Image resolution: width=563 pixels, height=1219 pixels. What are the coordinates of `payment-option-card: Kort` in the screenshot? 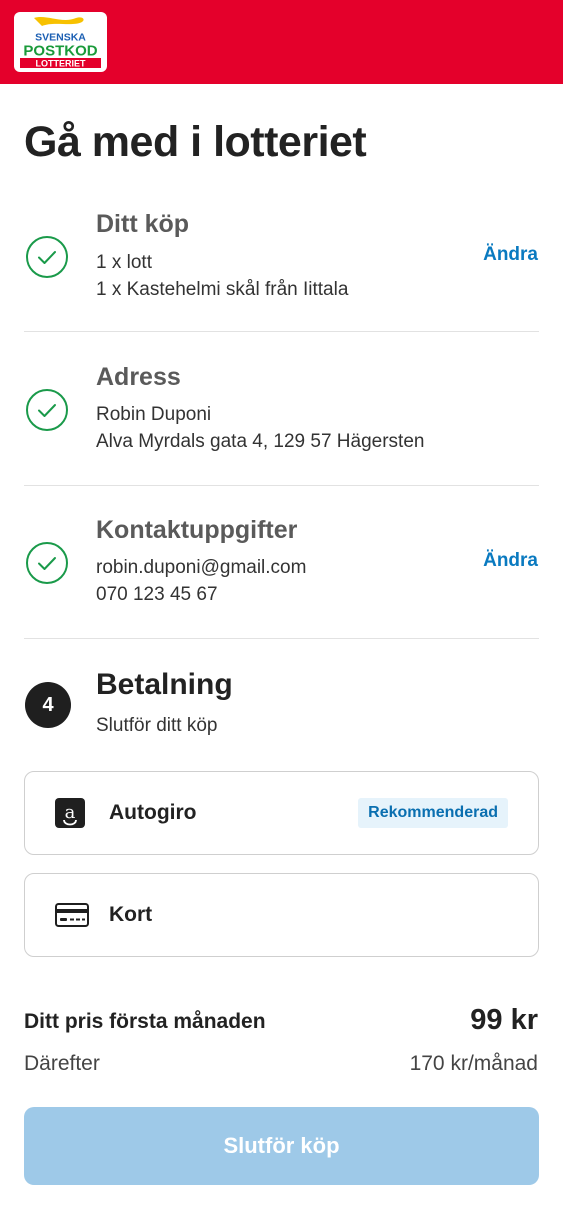 It's located at (281, 915).